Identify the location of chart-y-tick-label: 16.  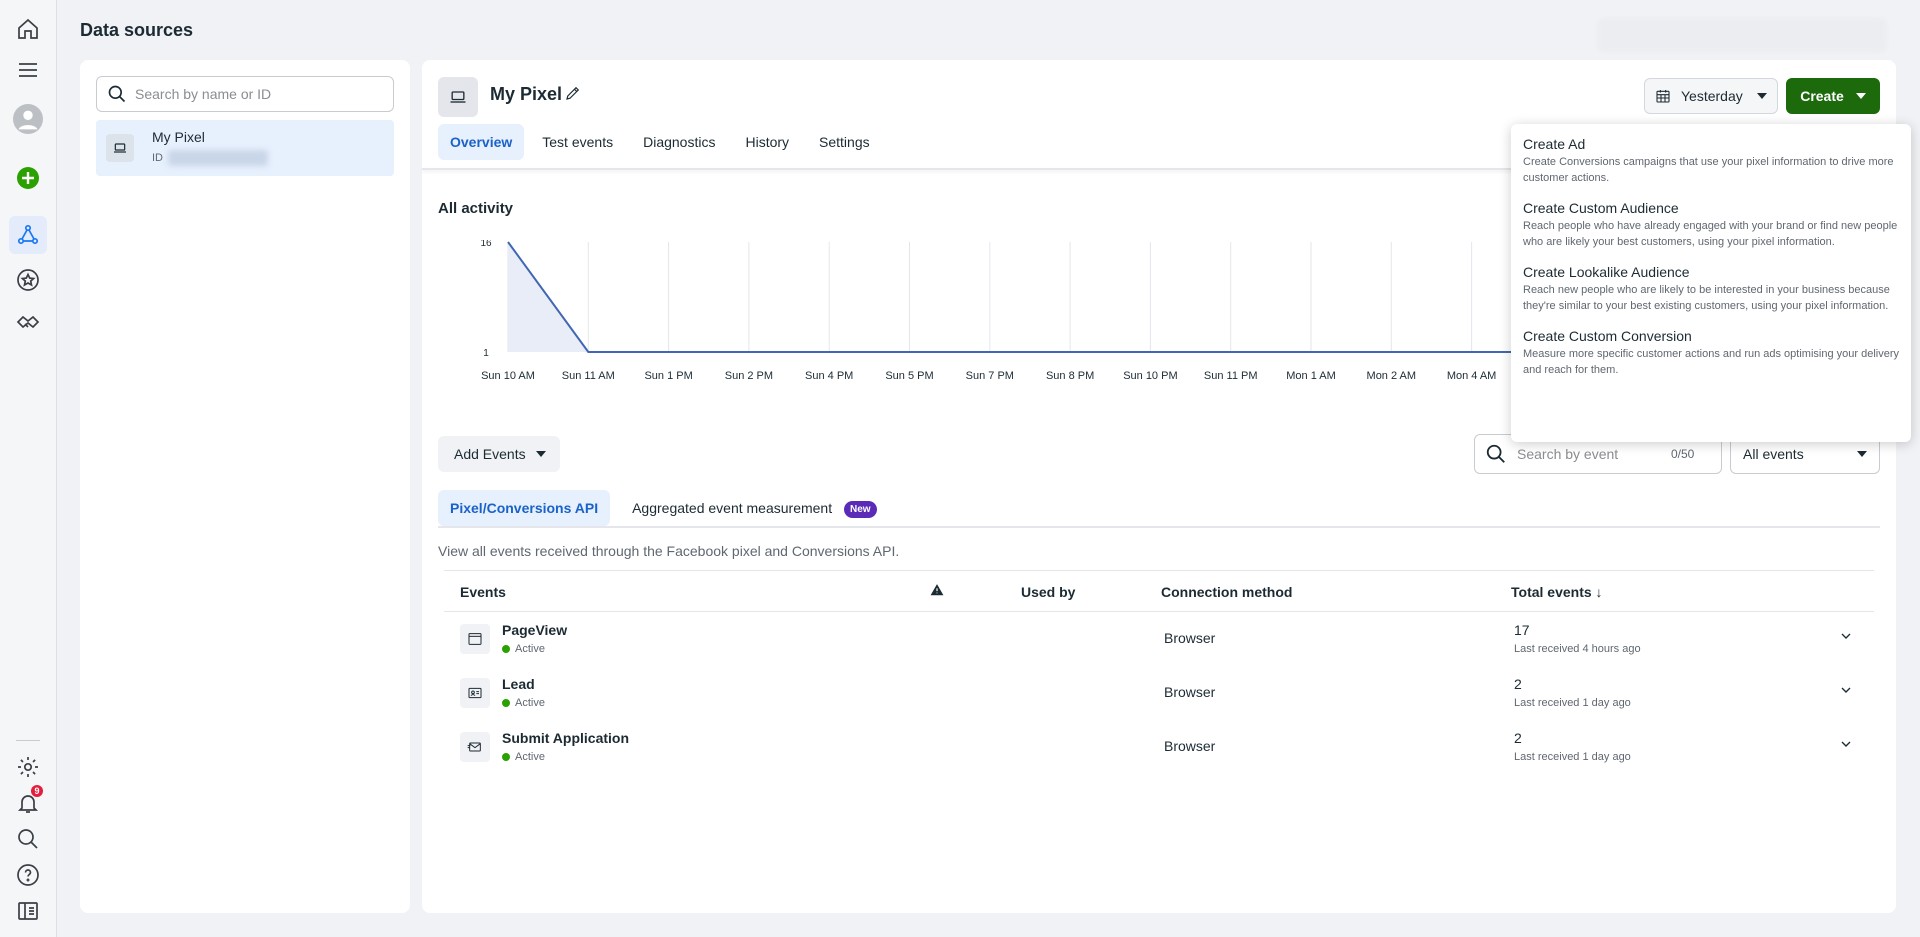
(486, 244).